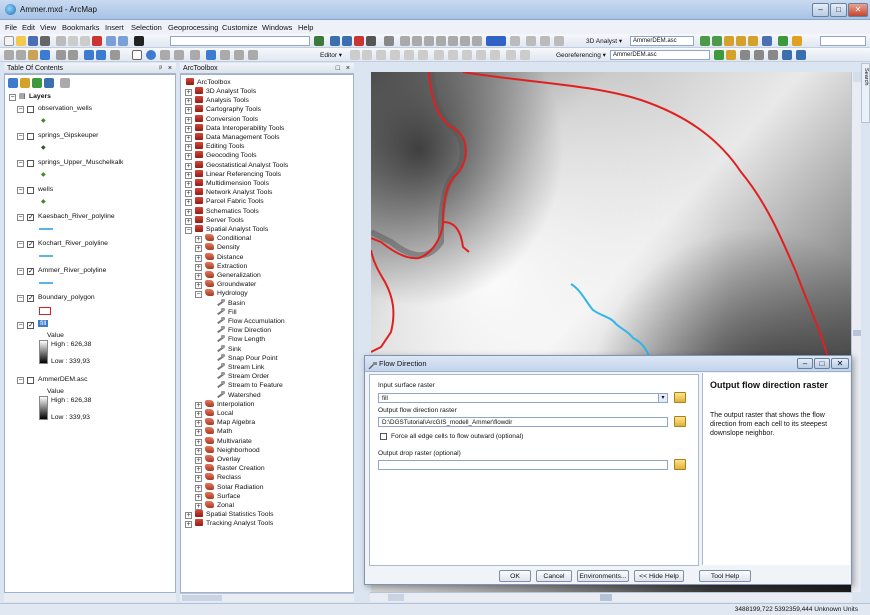  Describe the element at coordinates (123, 41) in the screenshot. I see `redo-icon` at that location.